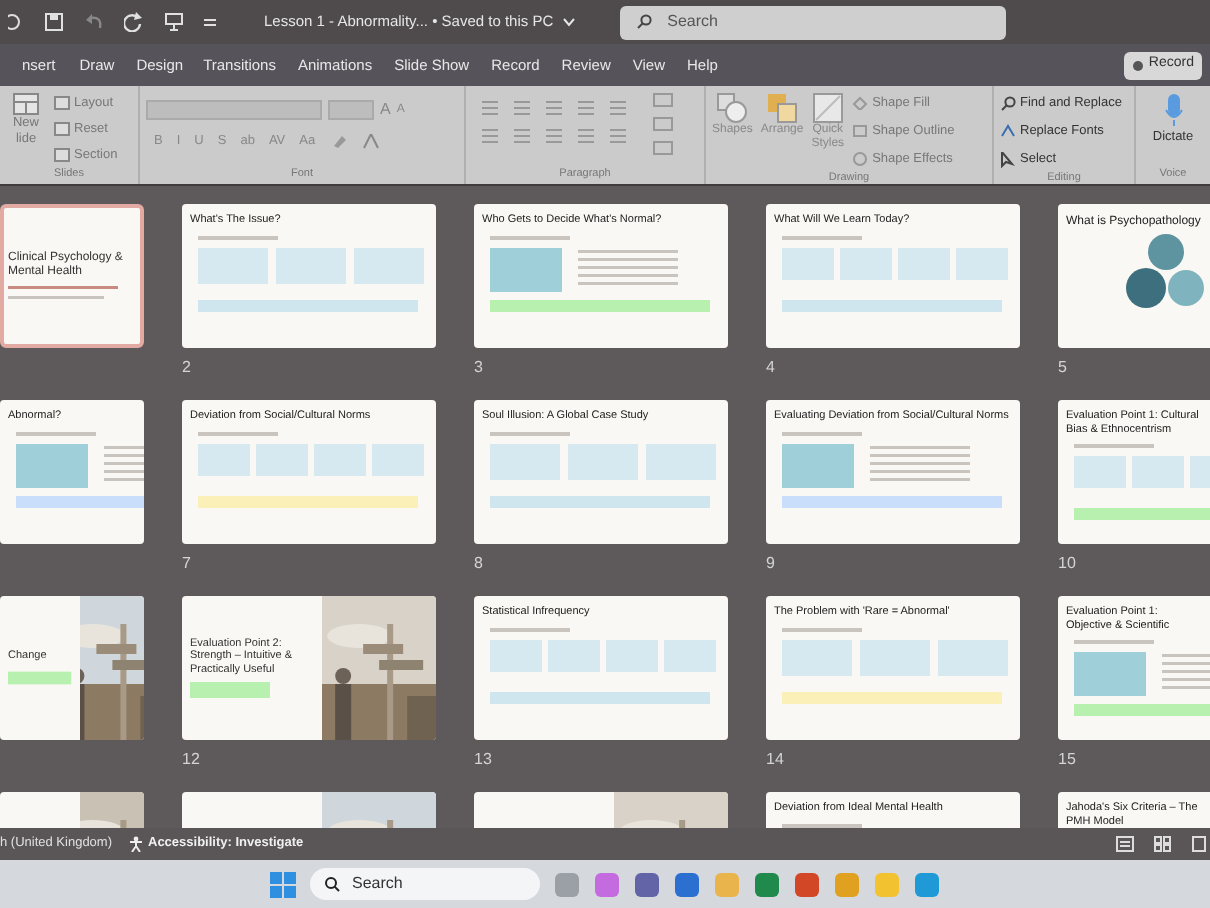  What do you see at coordinates (186, 564) in the screenshot?
I see `slide-number: 7` at bounding box center [186, 564].